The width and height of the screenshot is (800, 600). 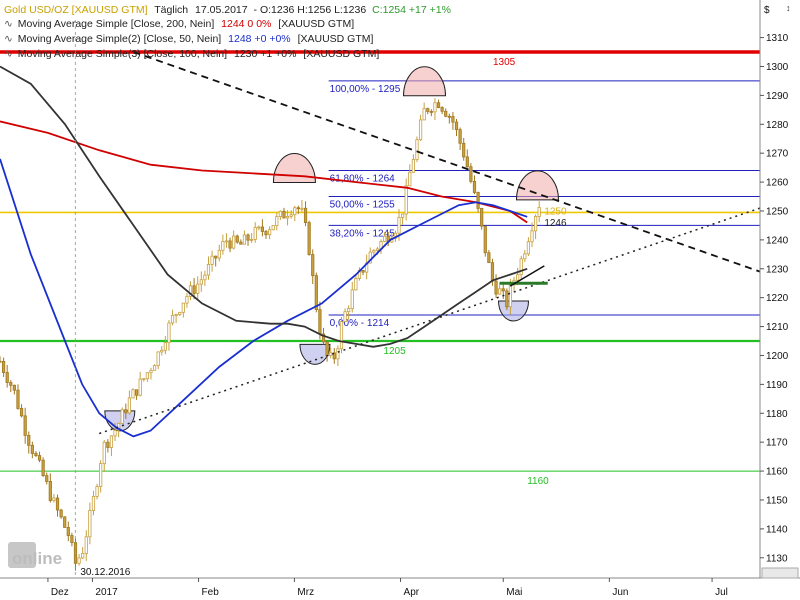 I want to click on y-tick-label: 1300, so click(x=777, y=67).